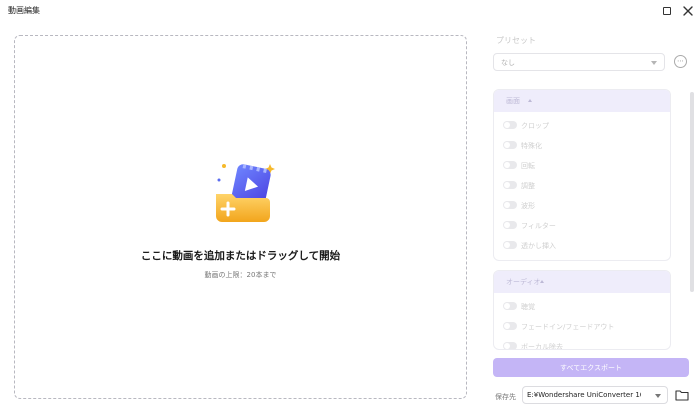 Image resolution: width=700 pixels, height=413 pixels. I want to click on more-options-button: ⋯, so click(680, 61).